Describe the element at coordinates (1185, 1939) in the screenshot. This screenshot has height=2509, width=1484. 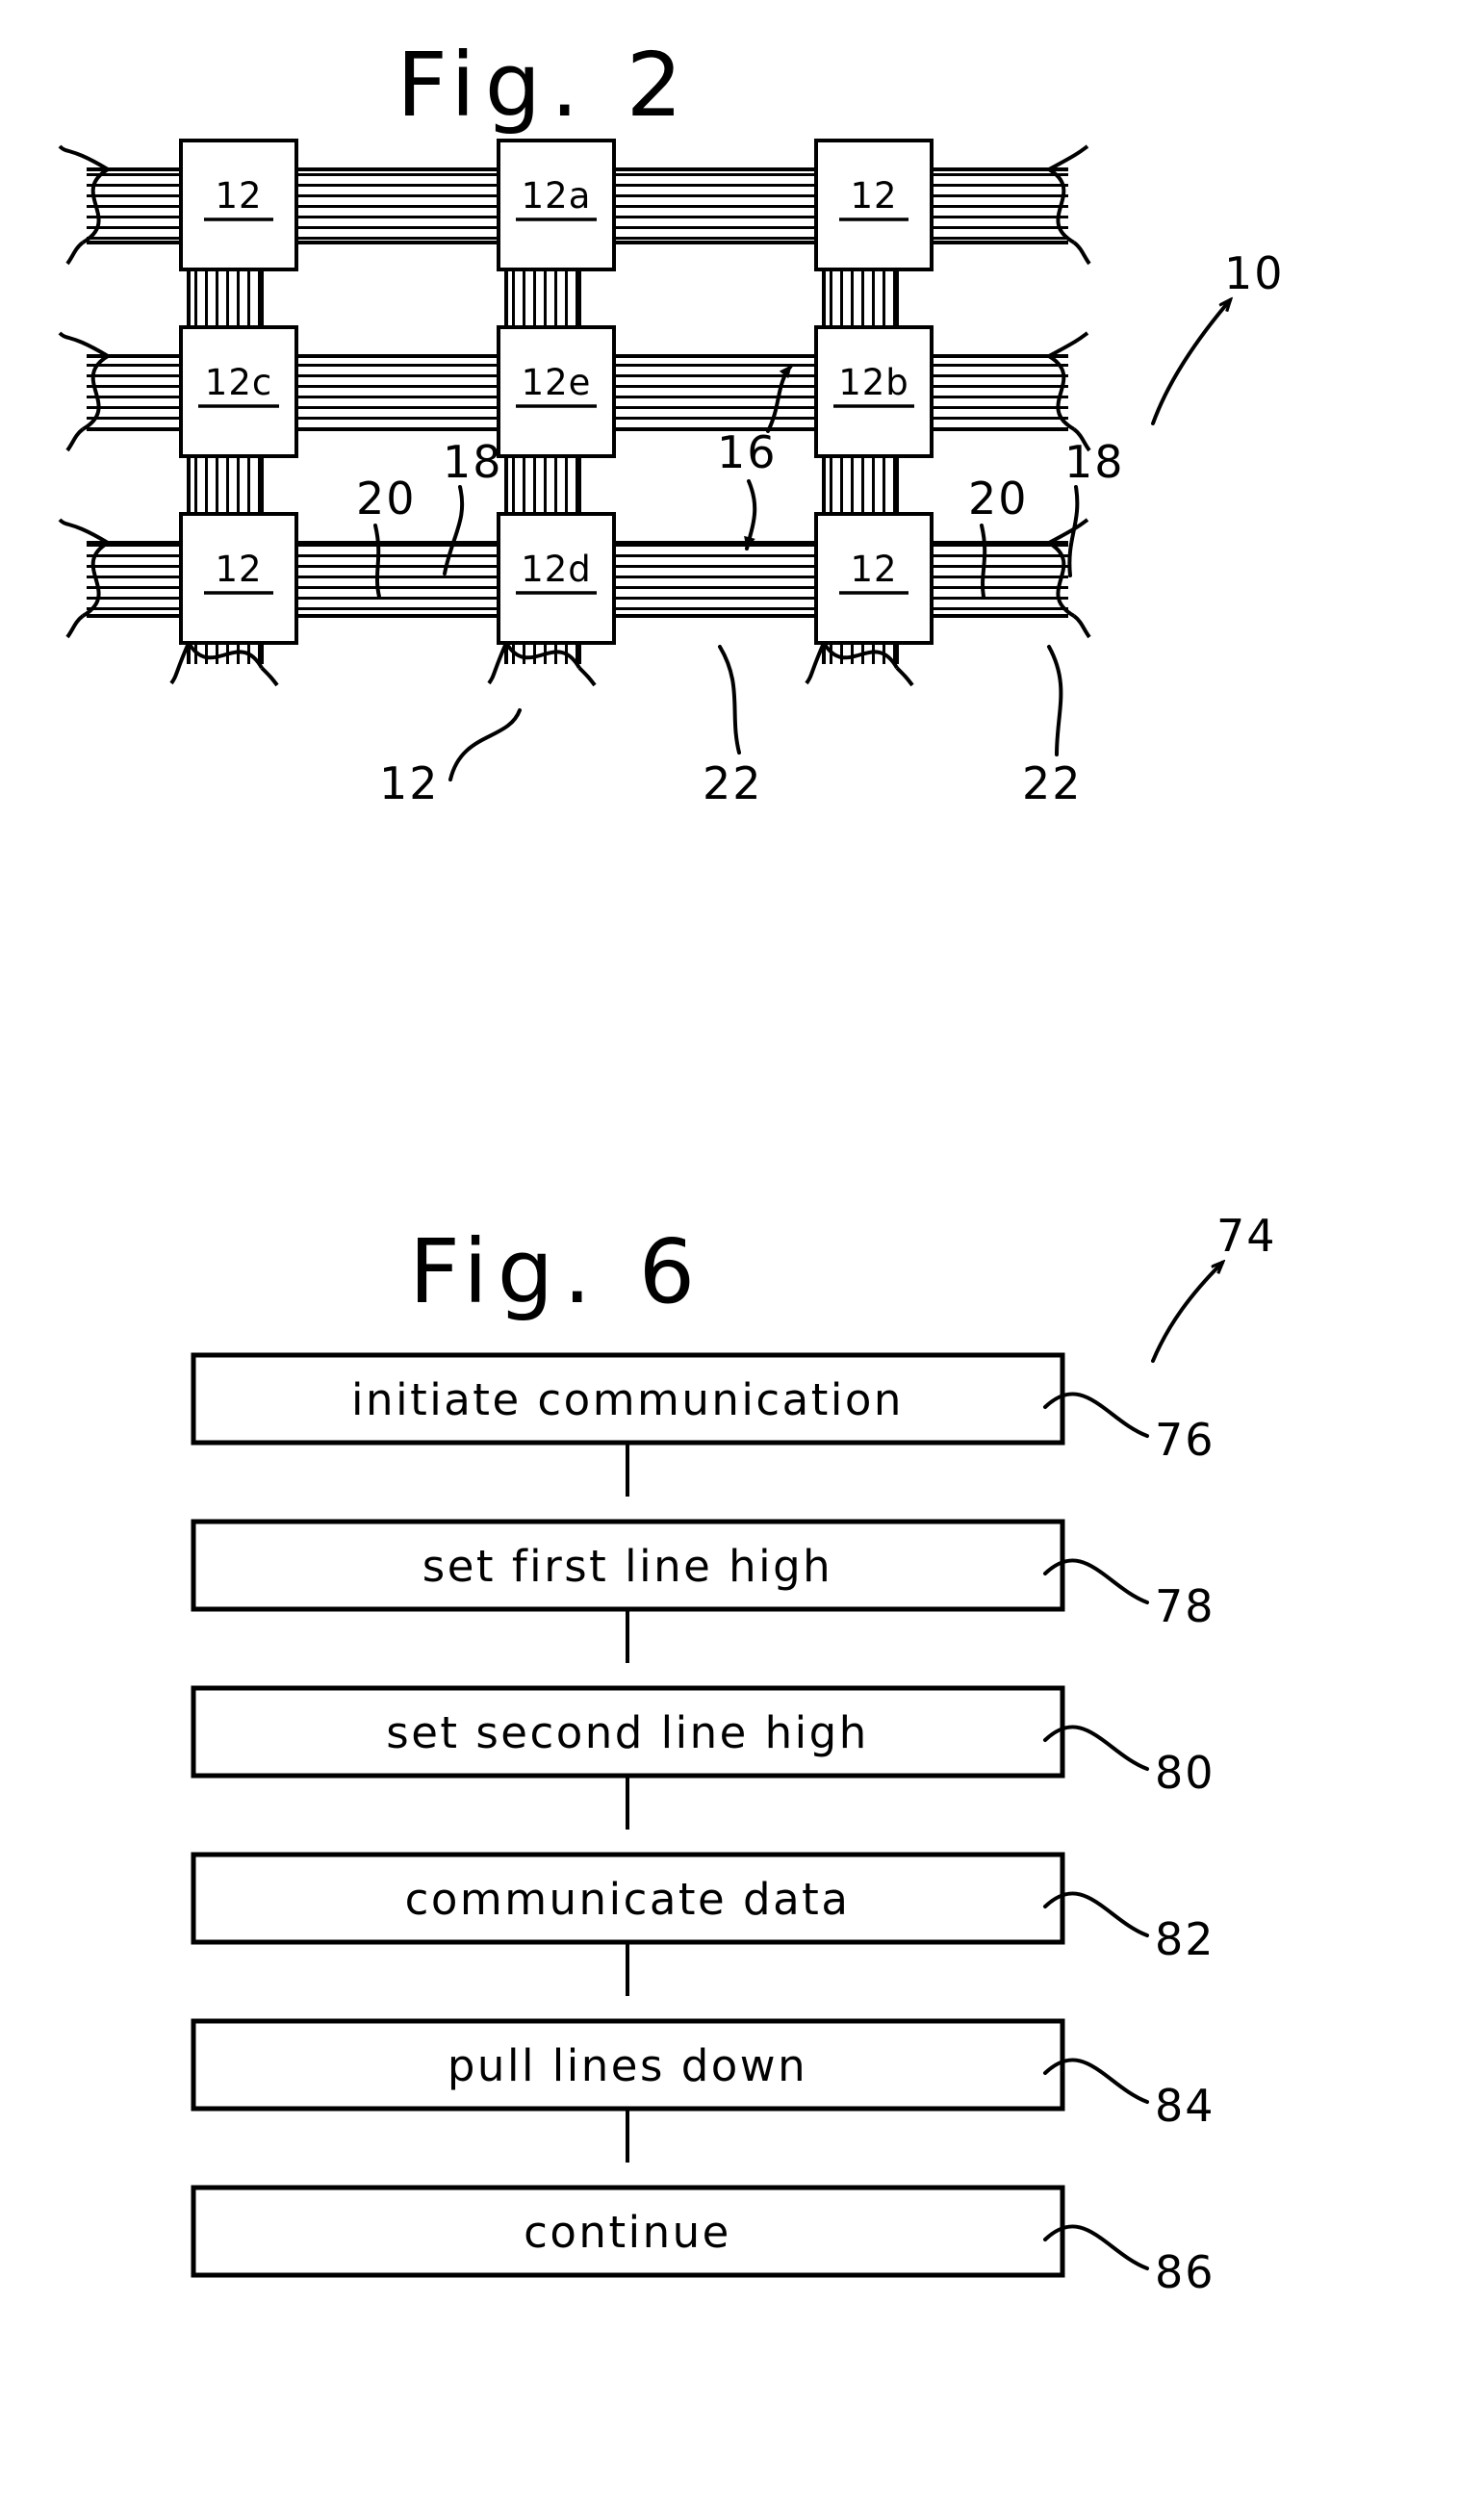
I see `callout-82-label: 82` at that location.